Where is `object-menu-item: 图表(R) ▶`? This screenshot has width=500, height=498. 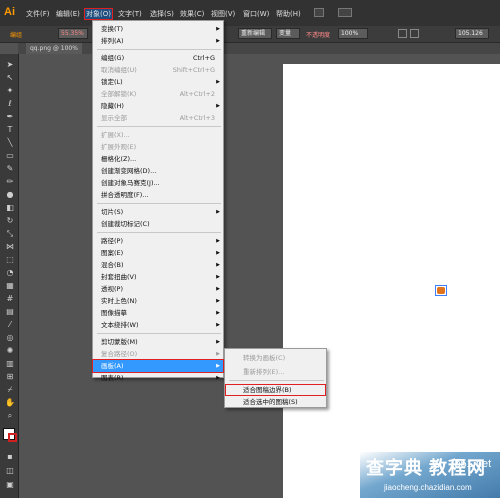
object-menu-item: 图表(R) ▶ is located at coordinates (158, 378).